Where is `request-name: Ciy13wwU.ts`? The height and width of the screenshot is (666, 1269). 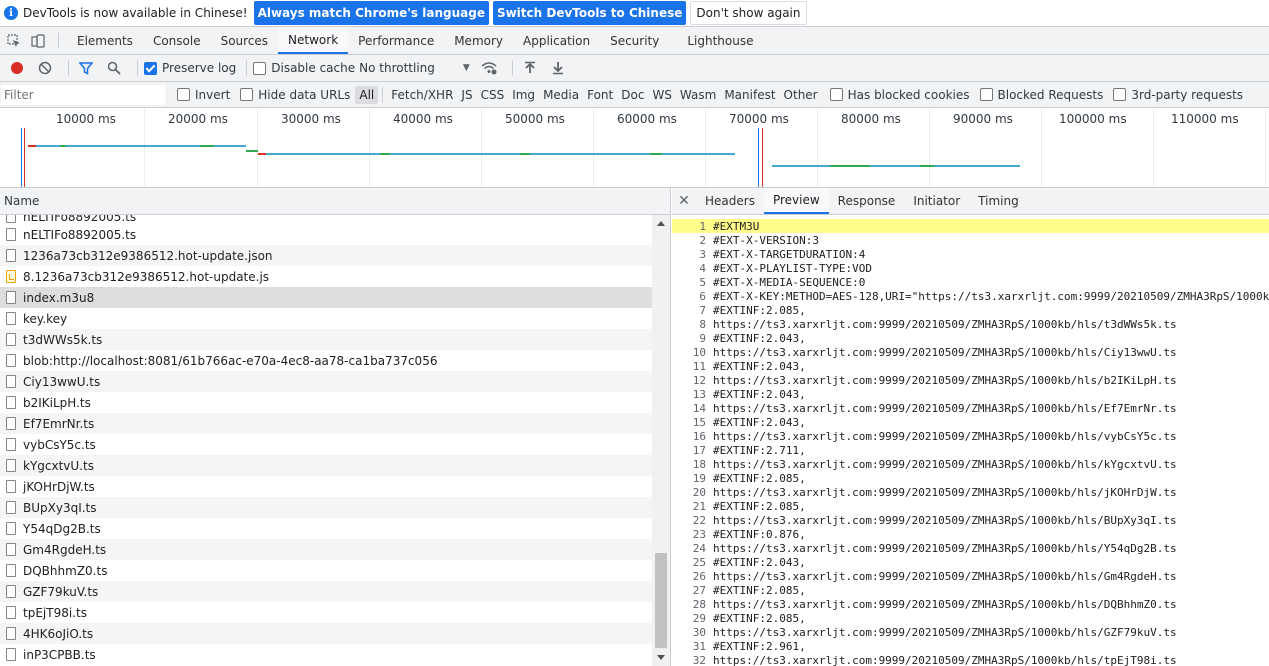 request-name: Ciy13wwU.ts is located at coordinates (62, 381).